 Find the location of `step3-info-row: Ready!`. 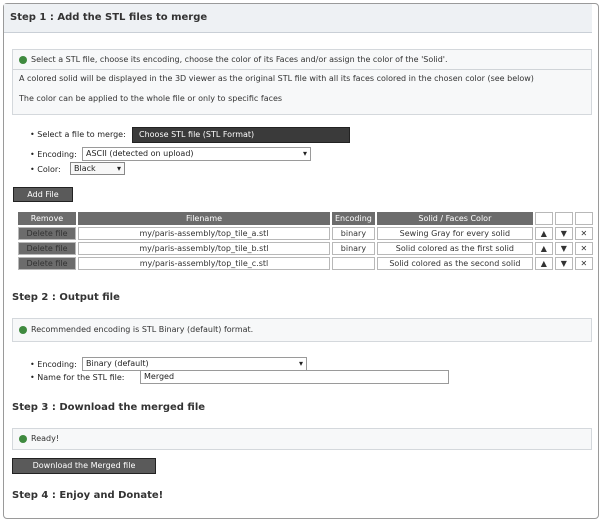

step3-info-row: Ready! is located at coordinates (39, 438).